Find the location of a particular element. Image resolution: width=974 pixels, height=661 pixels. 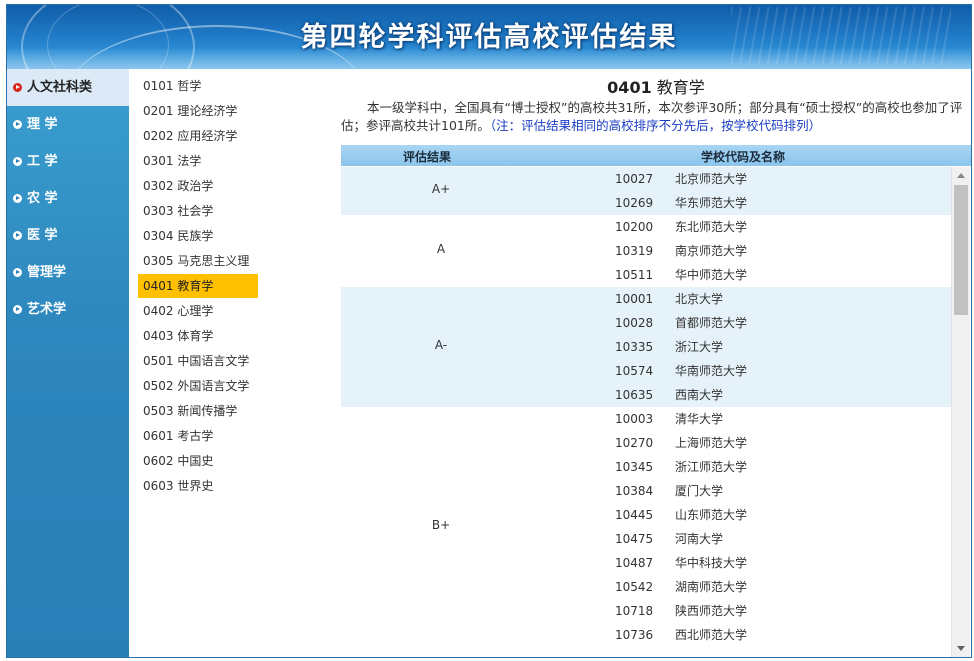

school-code: 10542 is located at coordinates (634, 587).